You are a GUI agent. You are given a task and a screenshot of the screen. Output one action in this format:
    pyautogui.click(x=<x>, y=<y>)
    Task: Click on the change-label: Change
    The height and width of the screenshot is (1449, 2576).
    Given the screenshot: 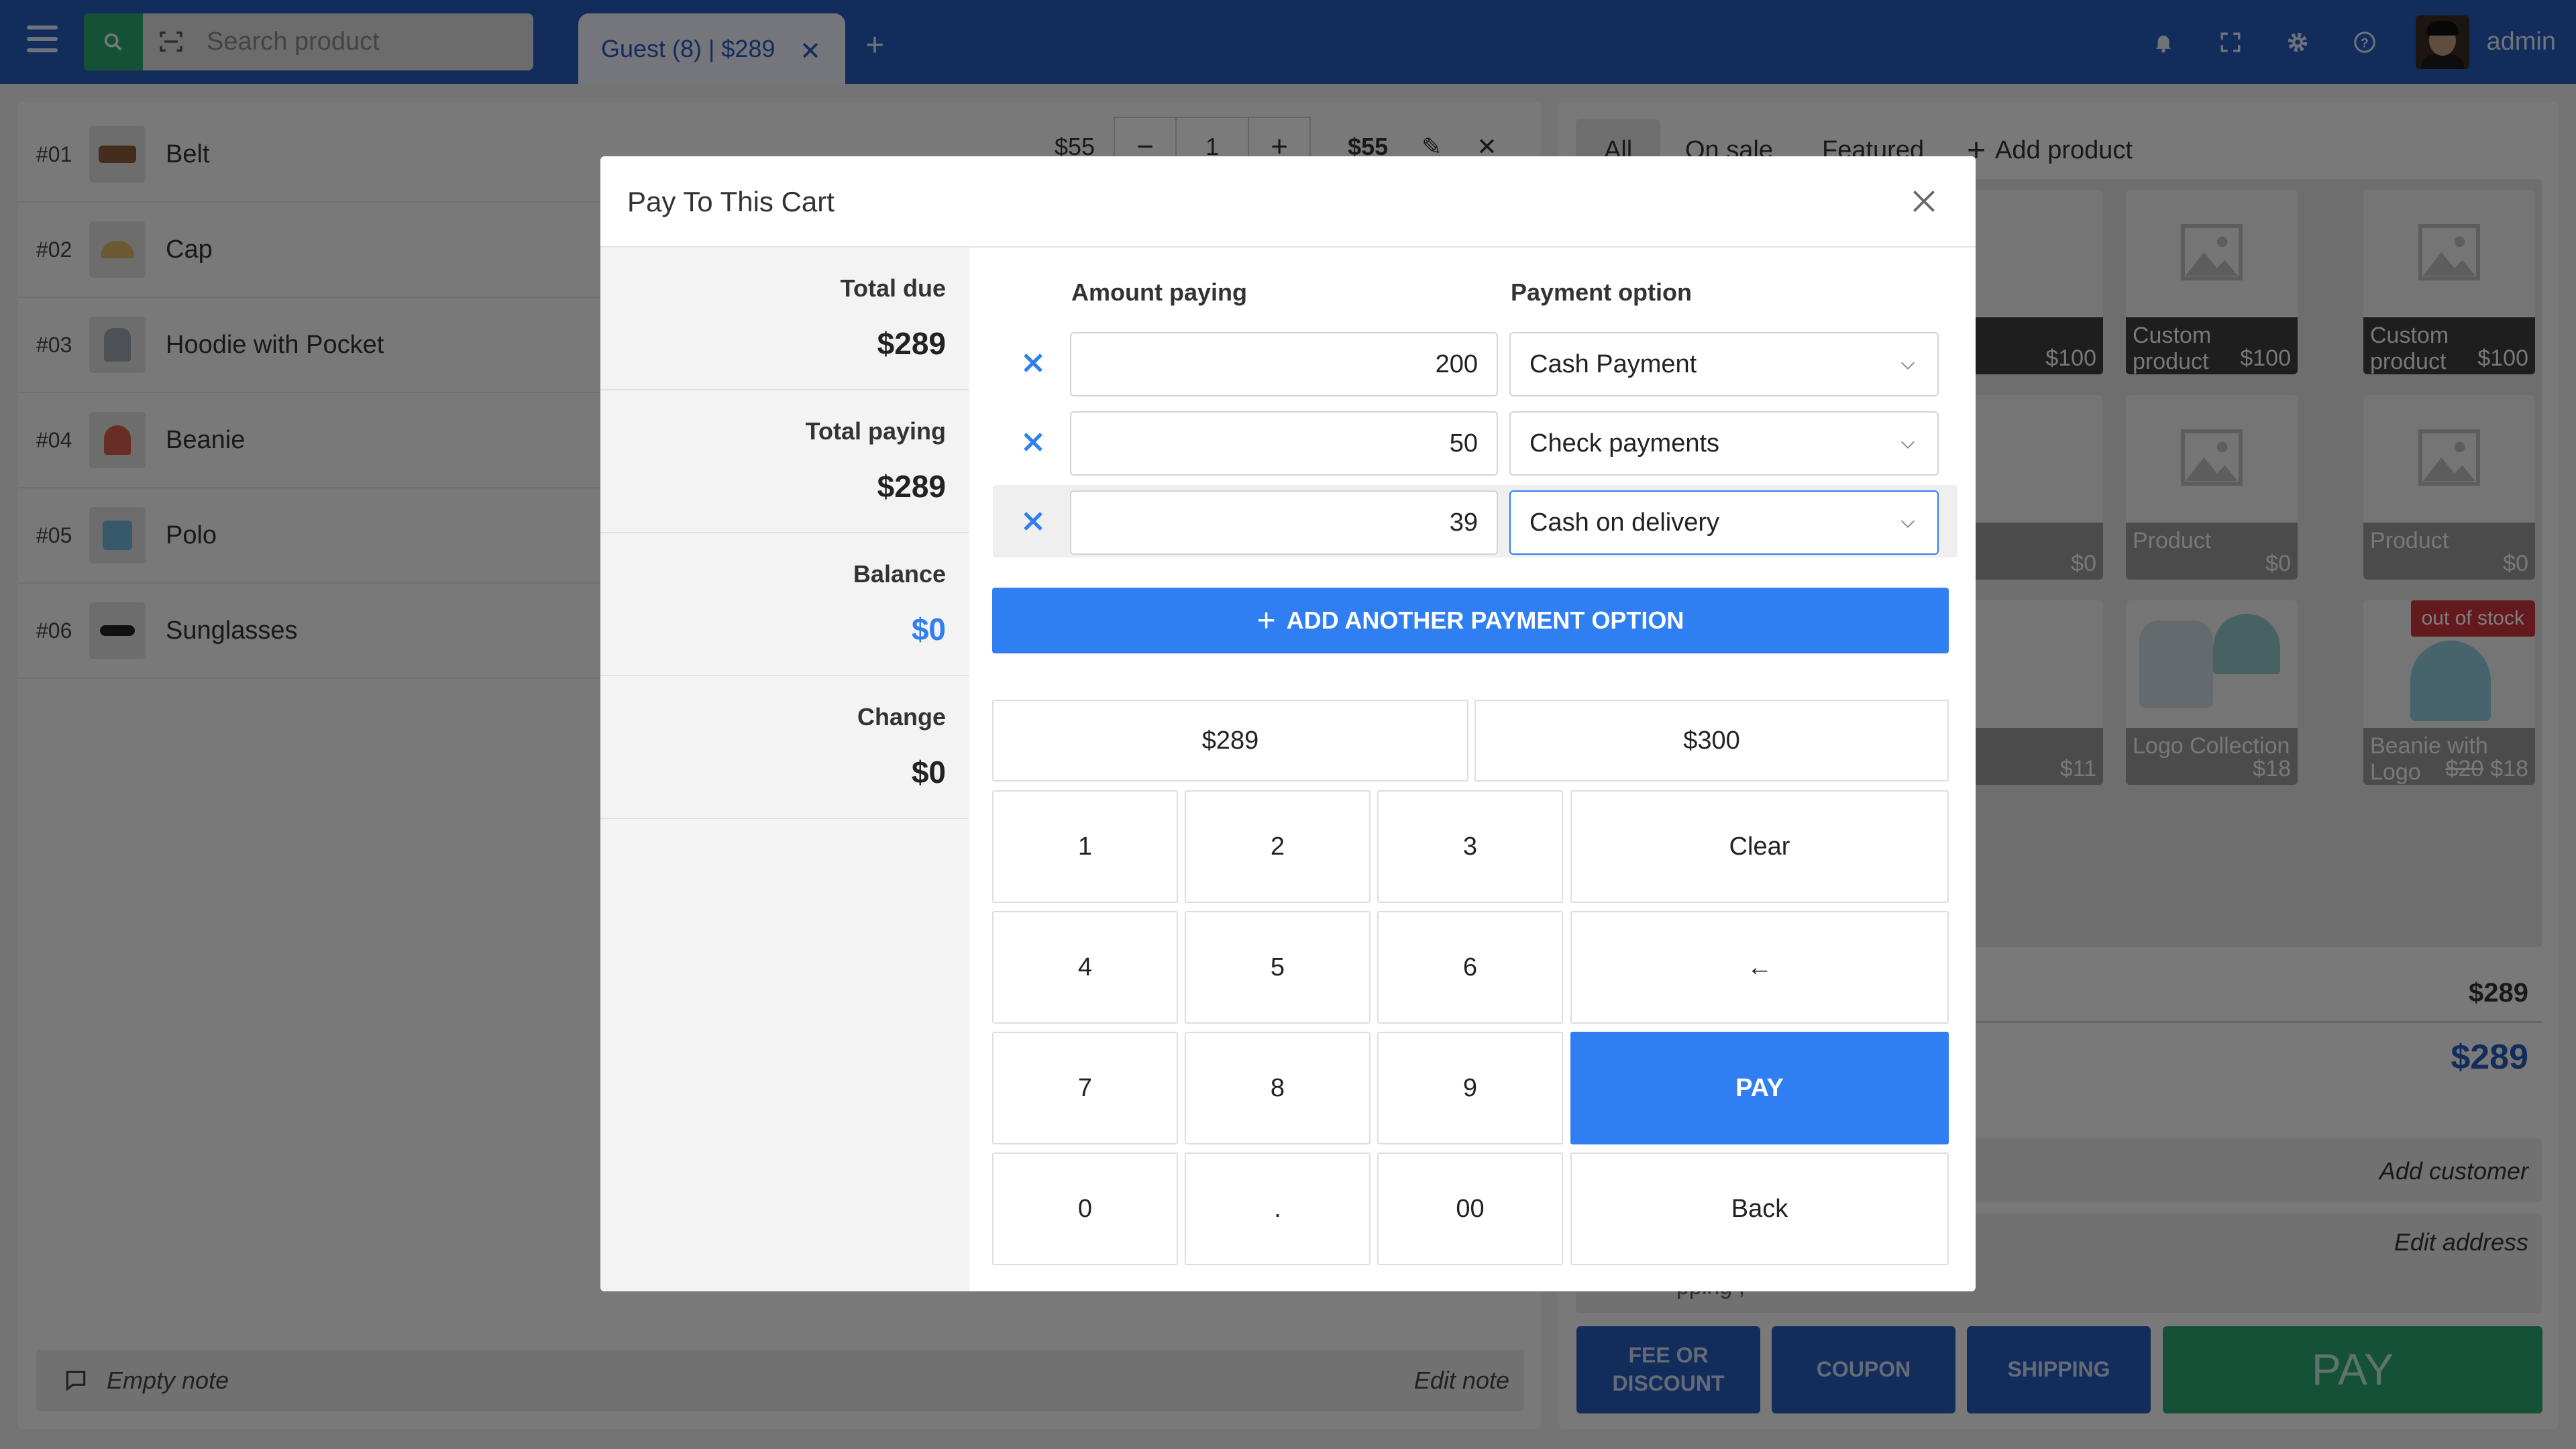 What is the action you would take?
    pyautogui.click(x=901, y=717)
    